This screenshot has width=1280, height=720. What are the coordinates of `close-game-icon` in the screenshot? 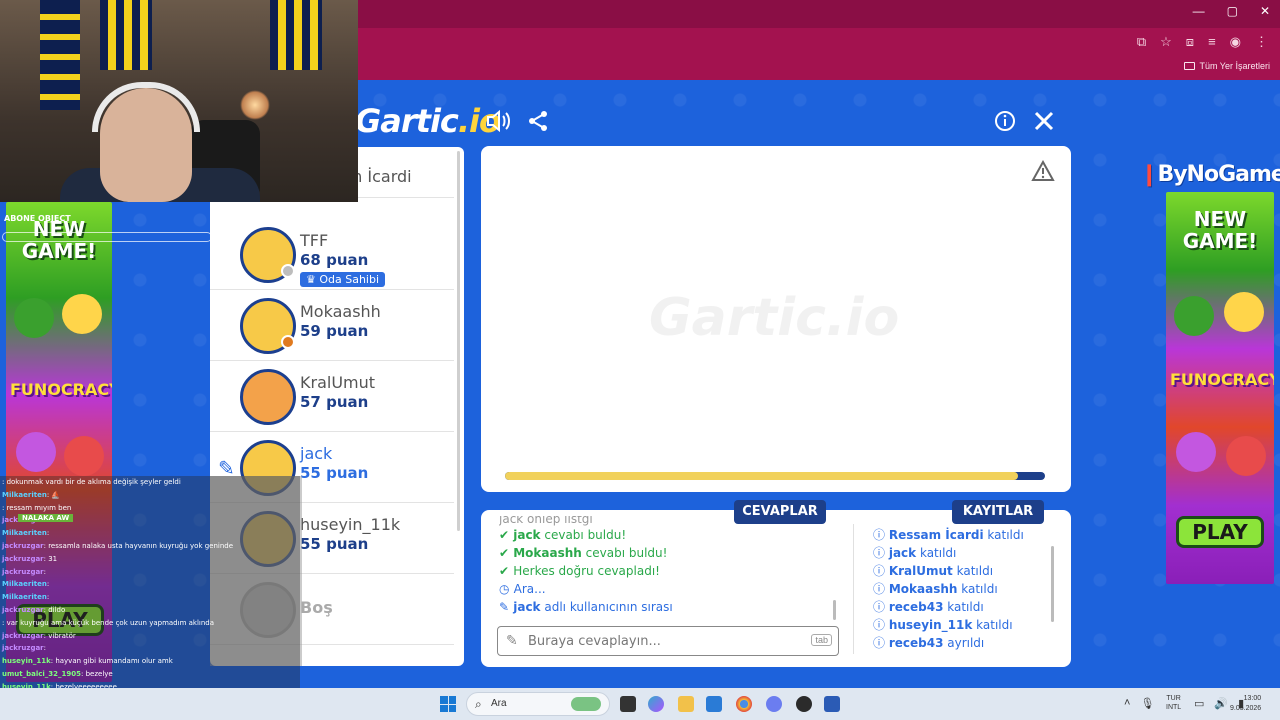 It's located at (1044, 121).